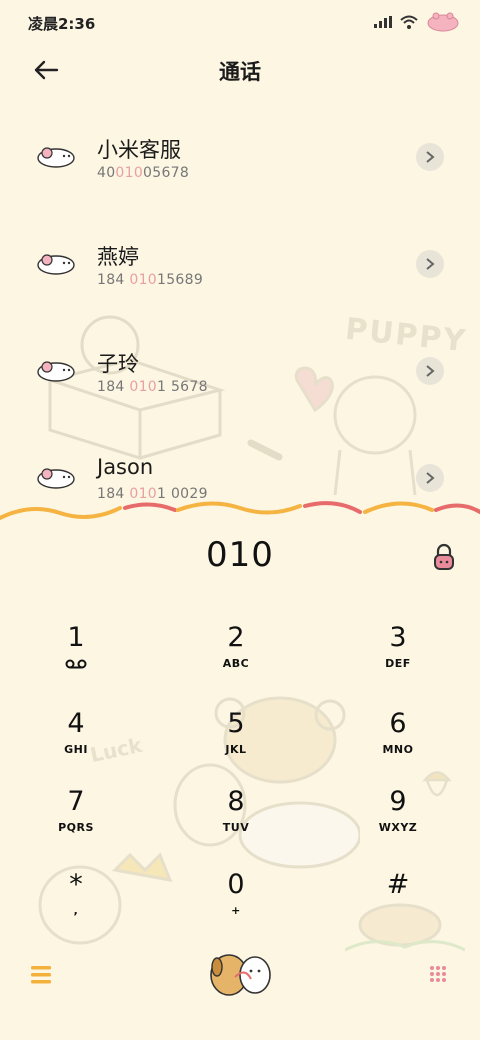  What do you see at coordinates (118, 257) in the screenshot?
I see `contact-name: 燕婷` at bounding box center [118, 257].